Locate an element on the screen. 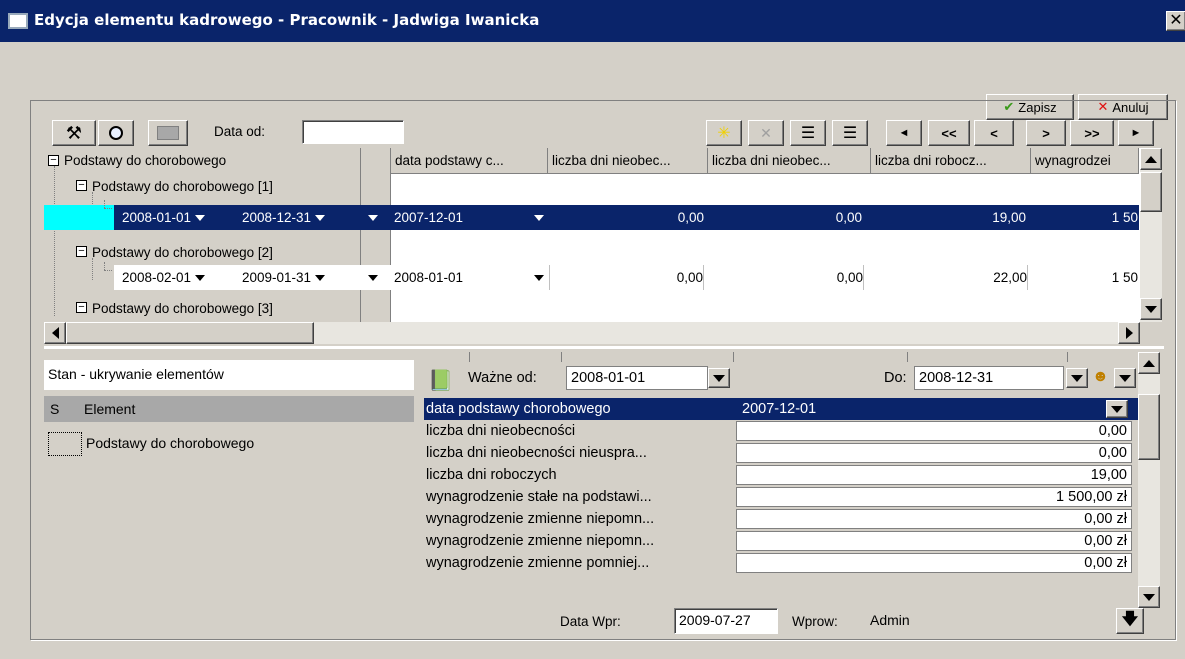  date-from-input is located at coordinates (353, 132).